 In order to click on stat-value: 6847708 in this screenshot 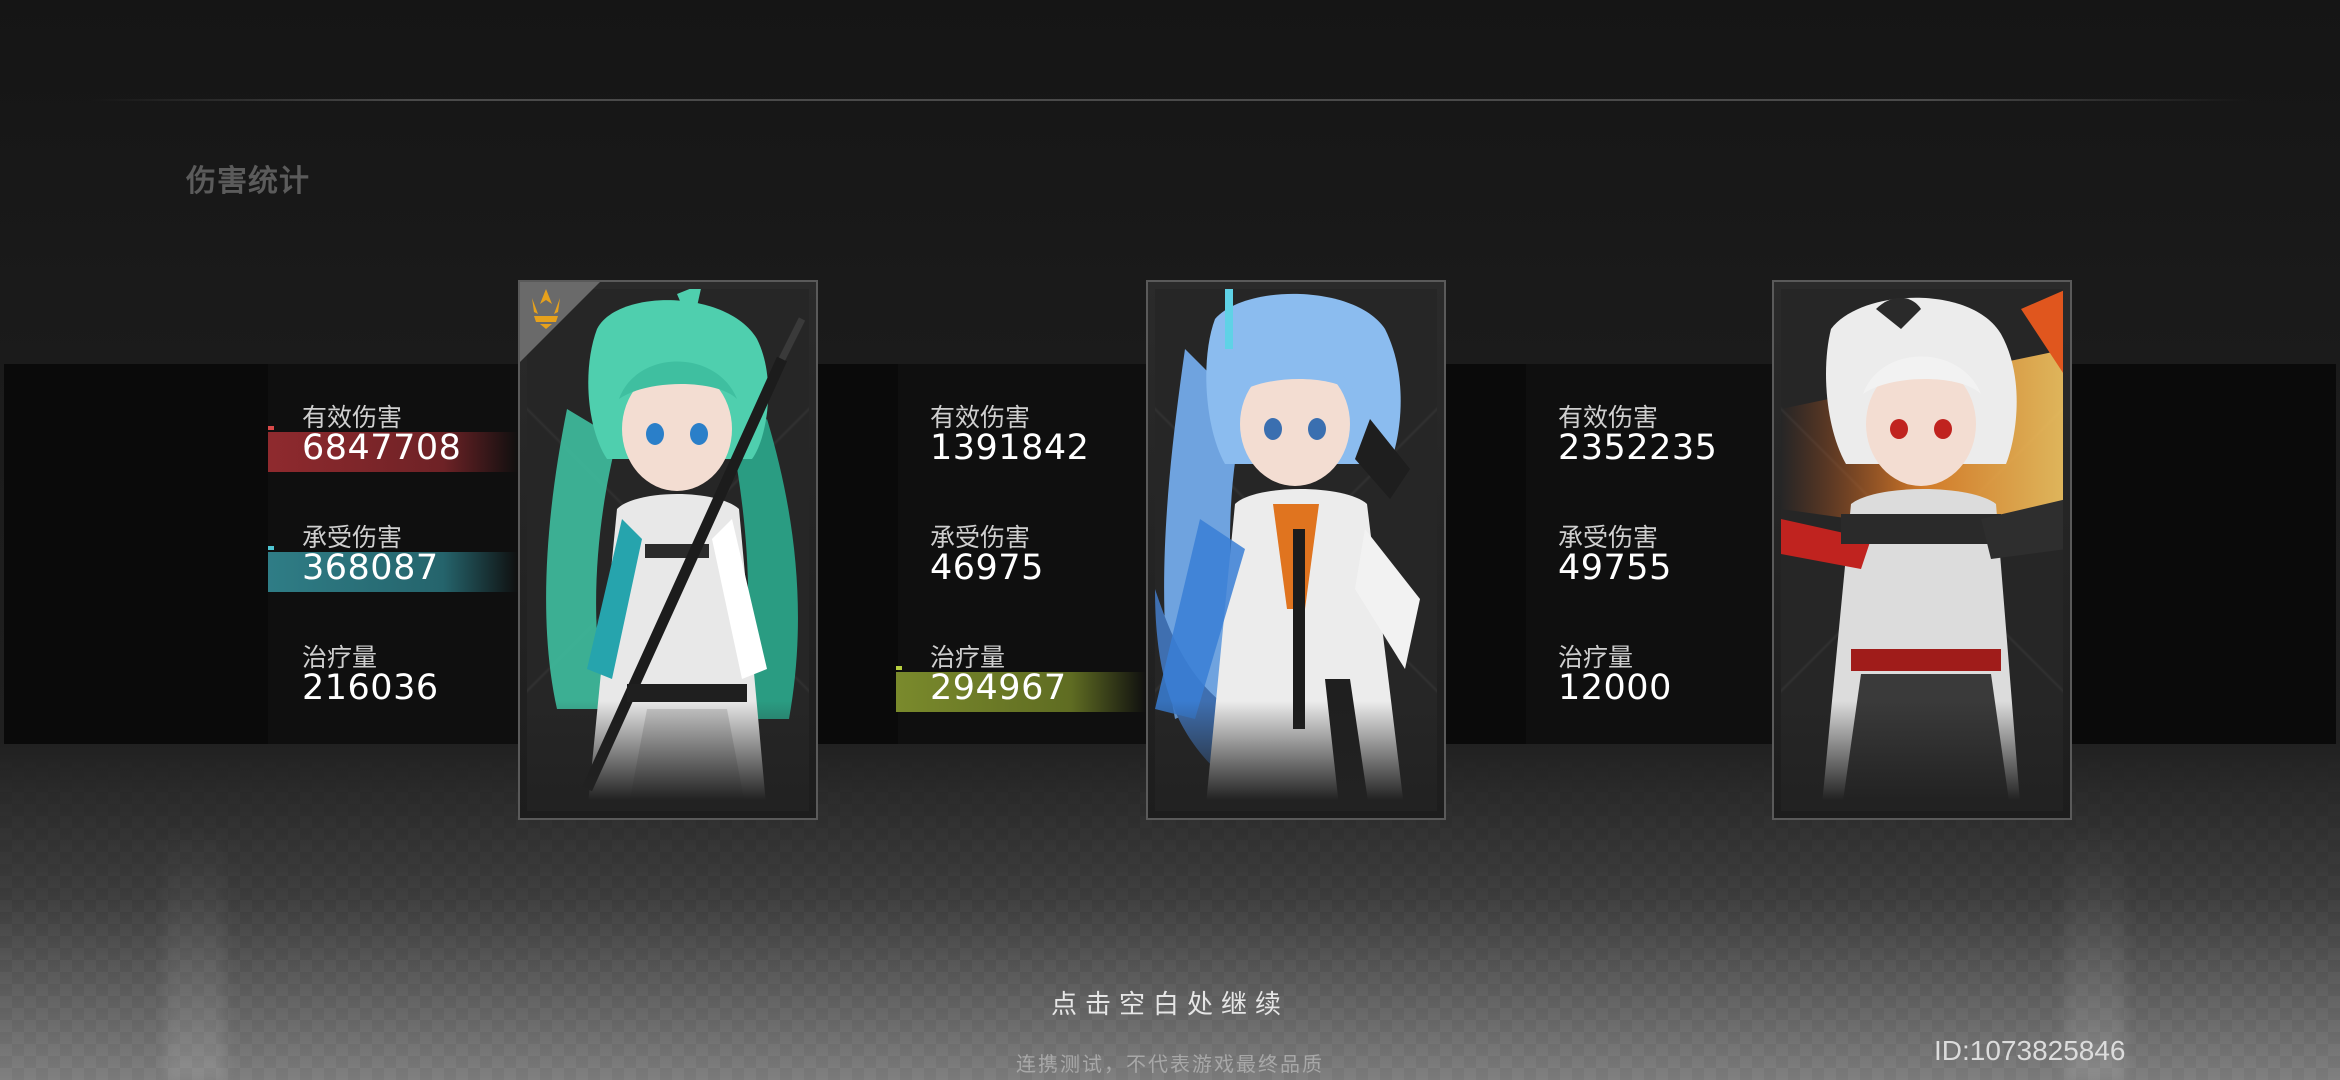, I will do `click(382, 448)`.